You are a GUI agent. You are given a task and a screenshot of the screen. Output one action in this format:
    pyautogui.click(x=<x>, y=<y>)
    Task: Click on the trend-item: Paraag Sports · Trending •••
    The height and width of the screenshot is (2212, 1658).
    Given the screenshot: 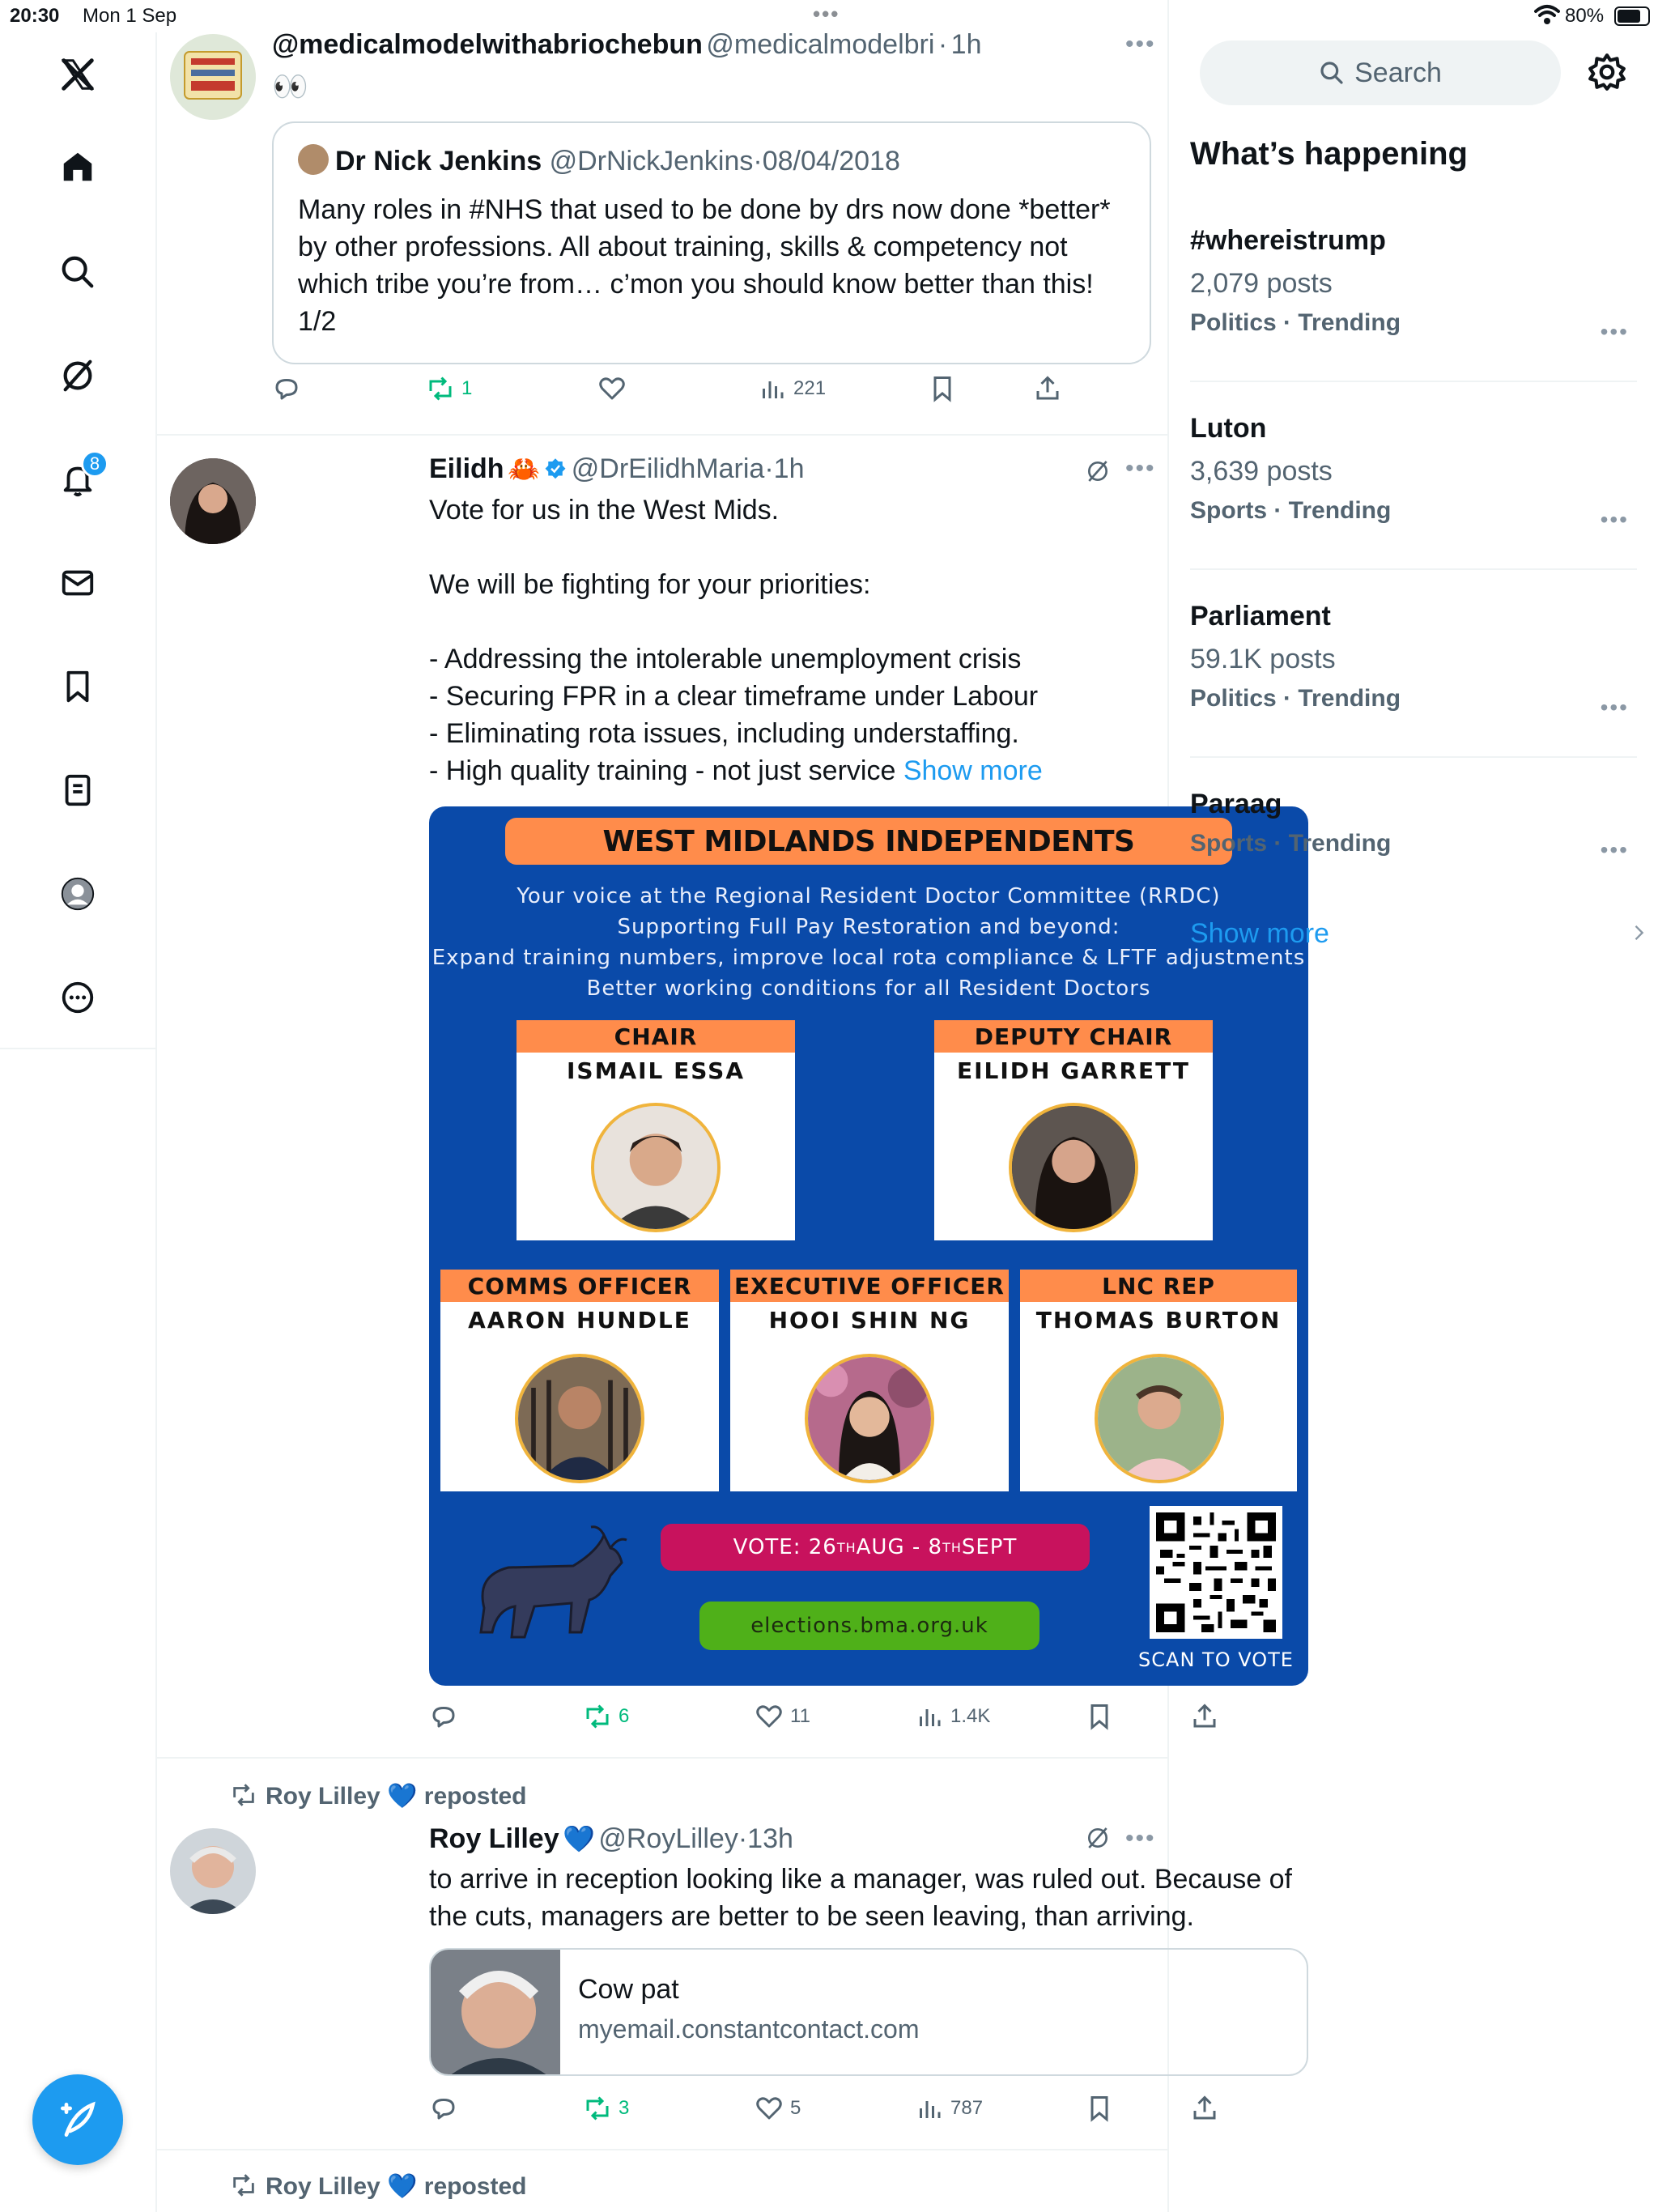 What is the action you would take?
    pyautogui.click(x=1413, y=825)
    